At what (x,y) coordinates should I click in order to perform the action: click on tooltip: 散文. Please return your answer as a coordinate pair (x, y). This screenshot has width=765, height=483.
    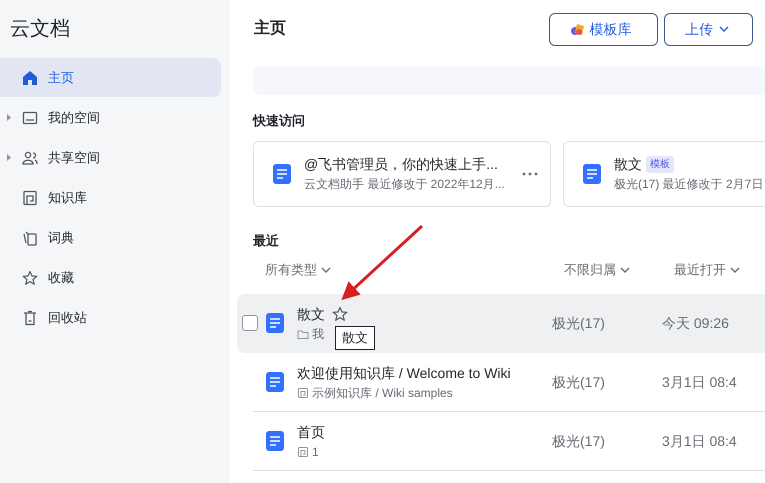
    Looking at the image, I should click on (355, 338).